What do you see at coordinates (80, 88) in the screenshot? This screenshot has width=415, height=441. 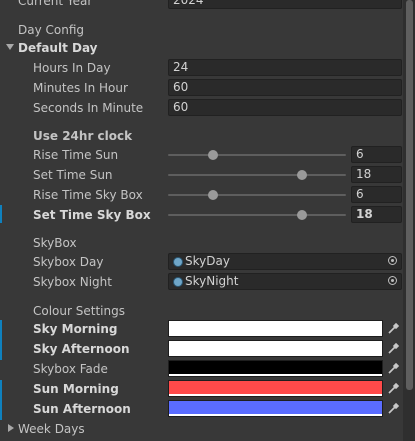 I see `minutes-in-hour-label: Minutes In Hour` at bounding box center [80, 88].